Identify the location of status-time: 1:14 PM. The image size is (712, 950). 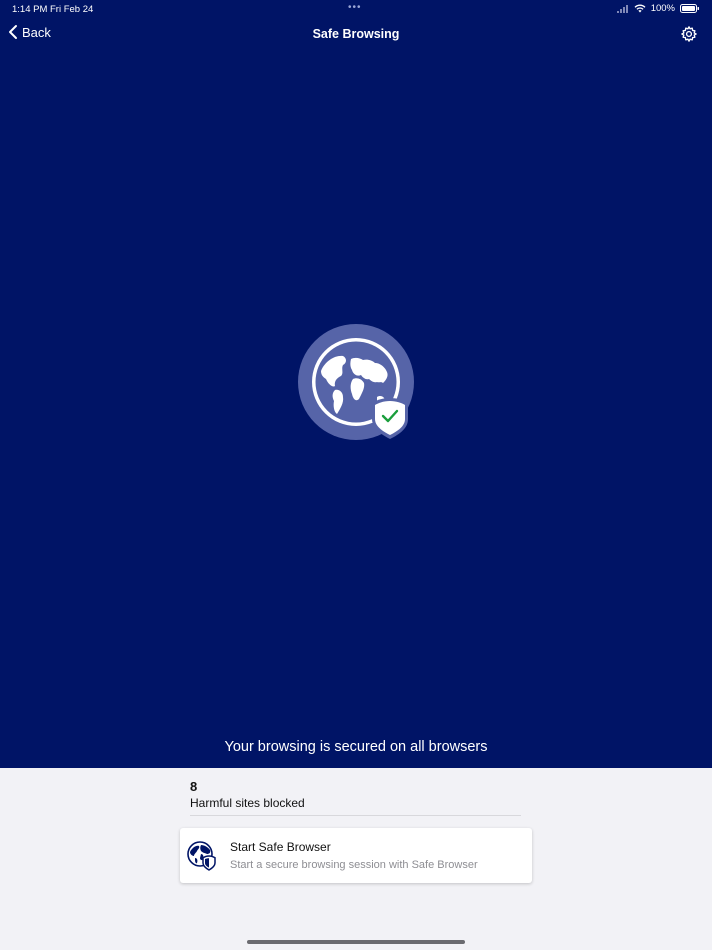
(30, 9).